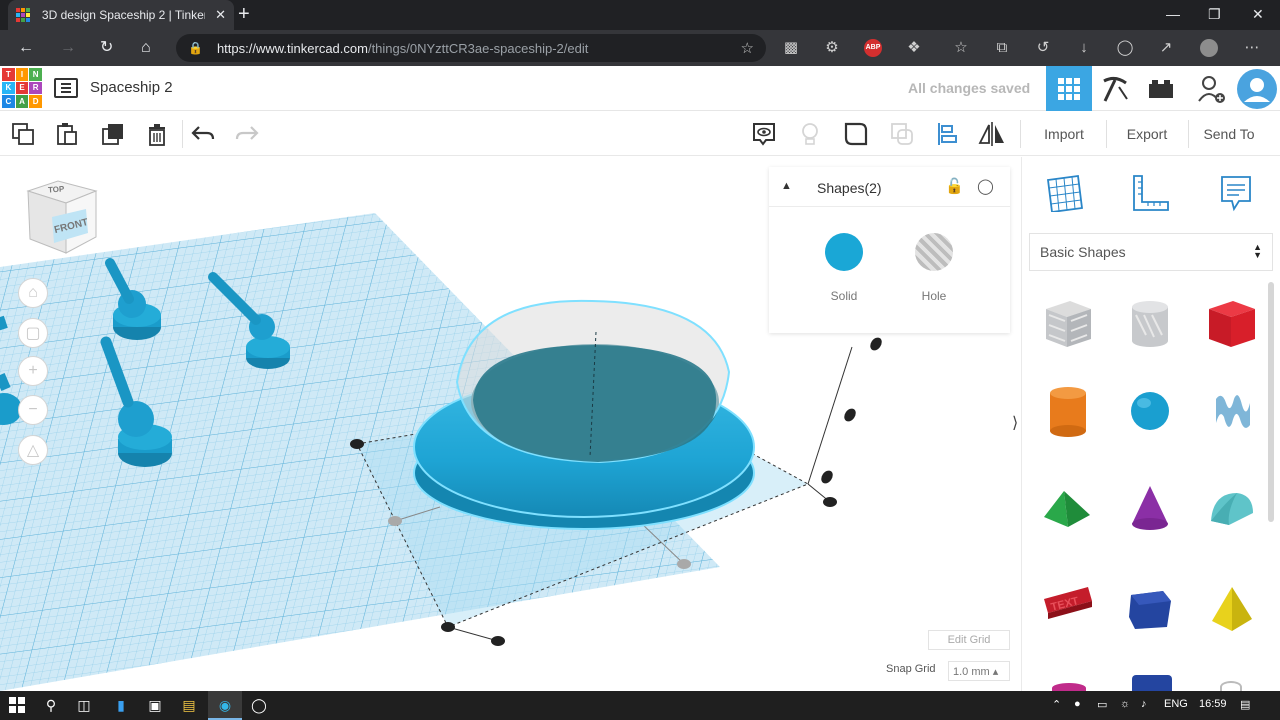 The width and height of the screenshot is (1280, 720). I want to click on duplicate-button, so click(113, 134).